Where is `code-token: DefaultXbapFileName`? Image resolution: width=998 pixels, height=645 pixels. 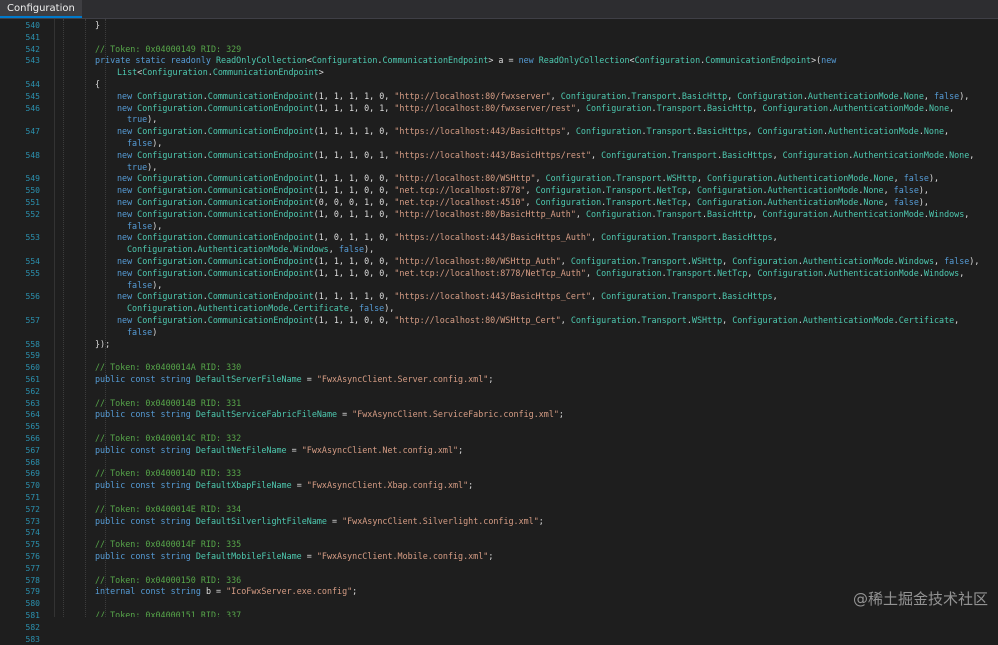
code-token: DefaultXbapFileName is located at coordinates (243, 485).